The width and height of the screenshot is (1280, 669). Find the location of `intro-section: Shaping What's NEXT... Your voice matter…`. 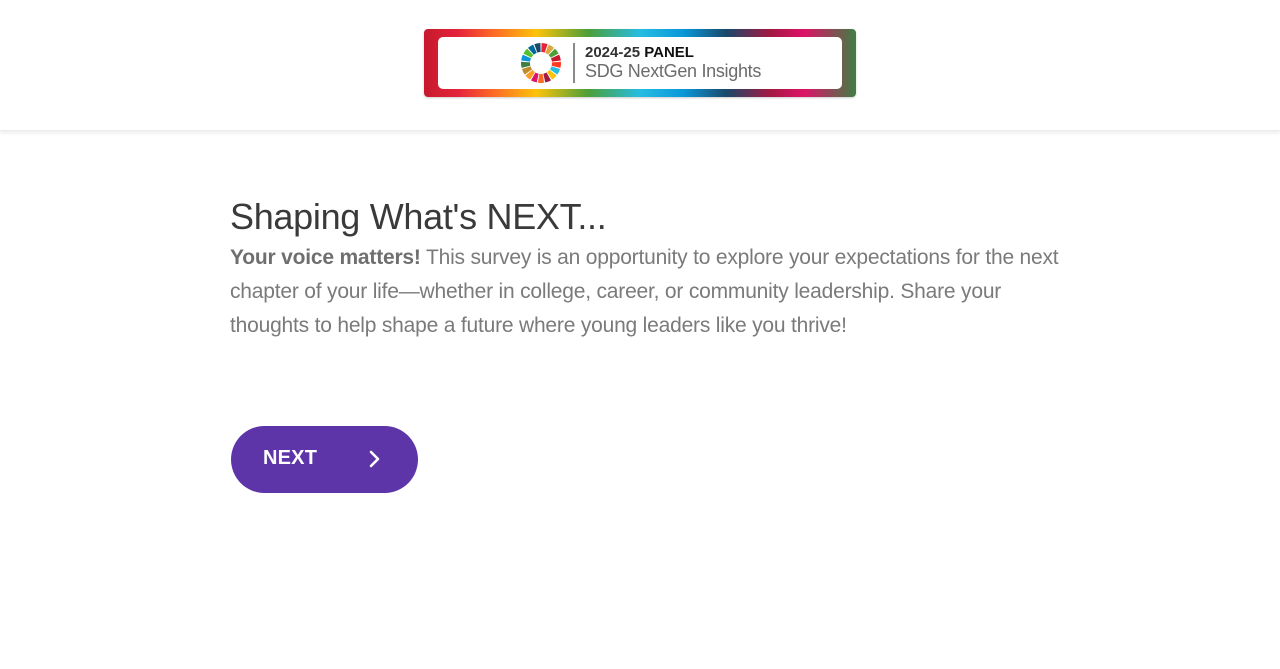

intro-section: Shaping What's NEXT... Your voice matter… is located at coordinates (645, 269).